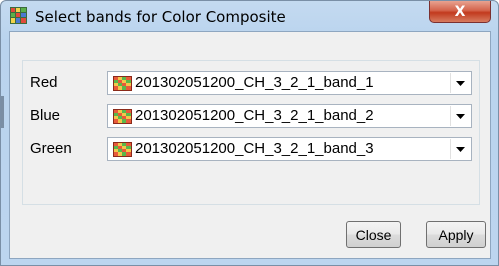  I want to click on close-icon: X, so click(460, 11).